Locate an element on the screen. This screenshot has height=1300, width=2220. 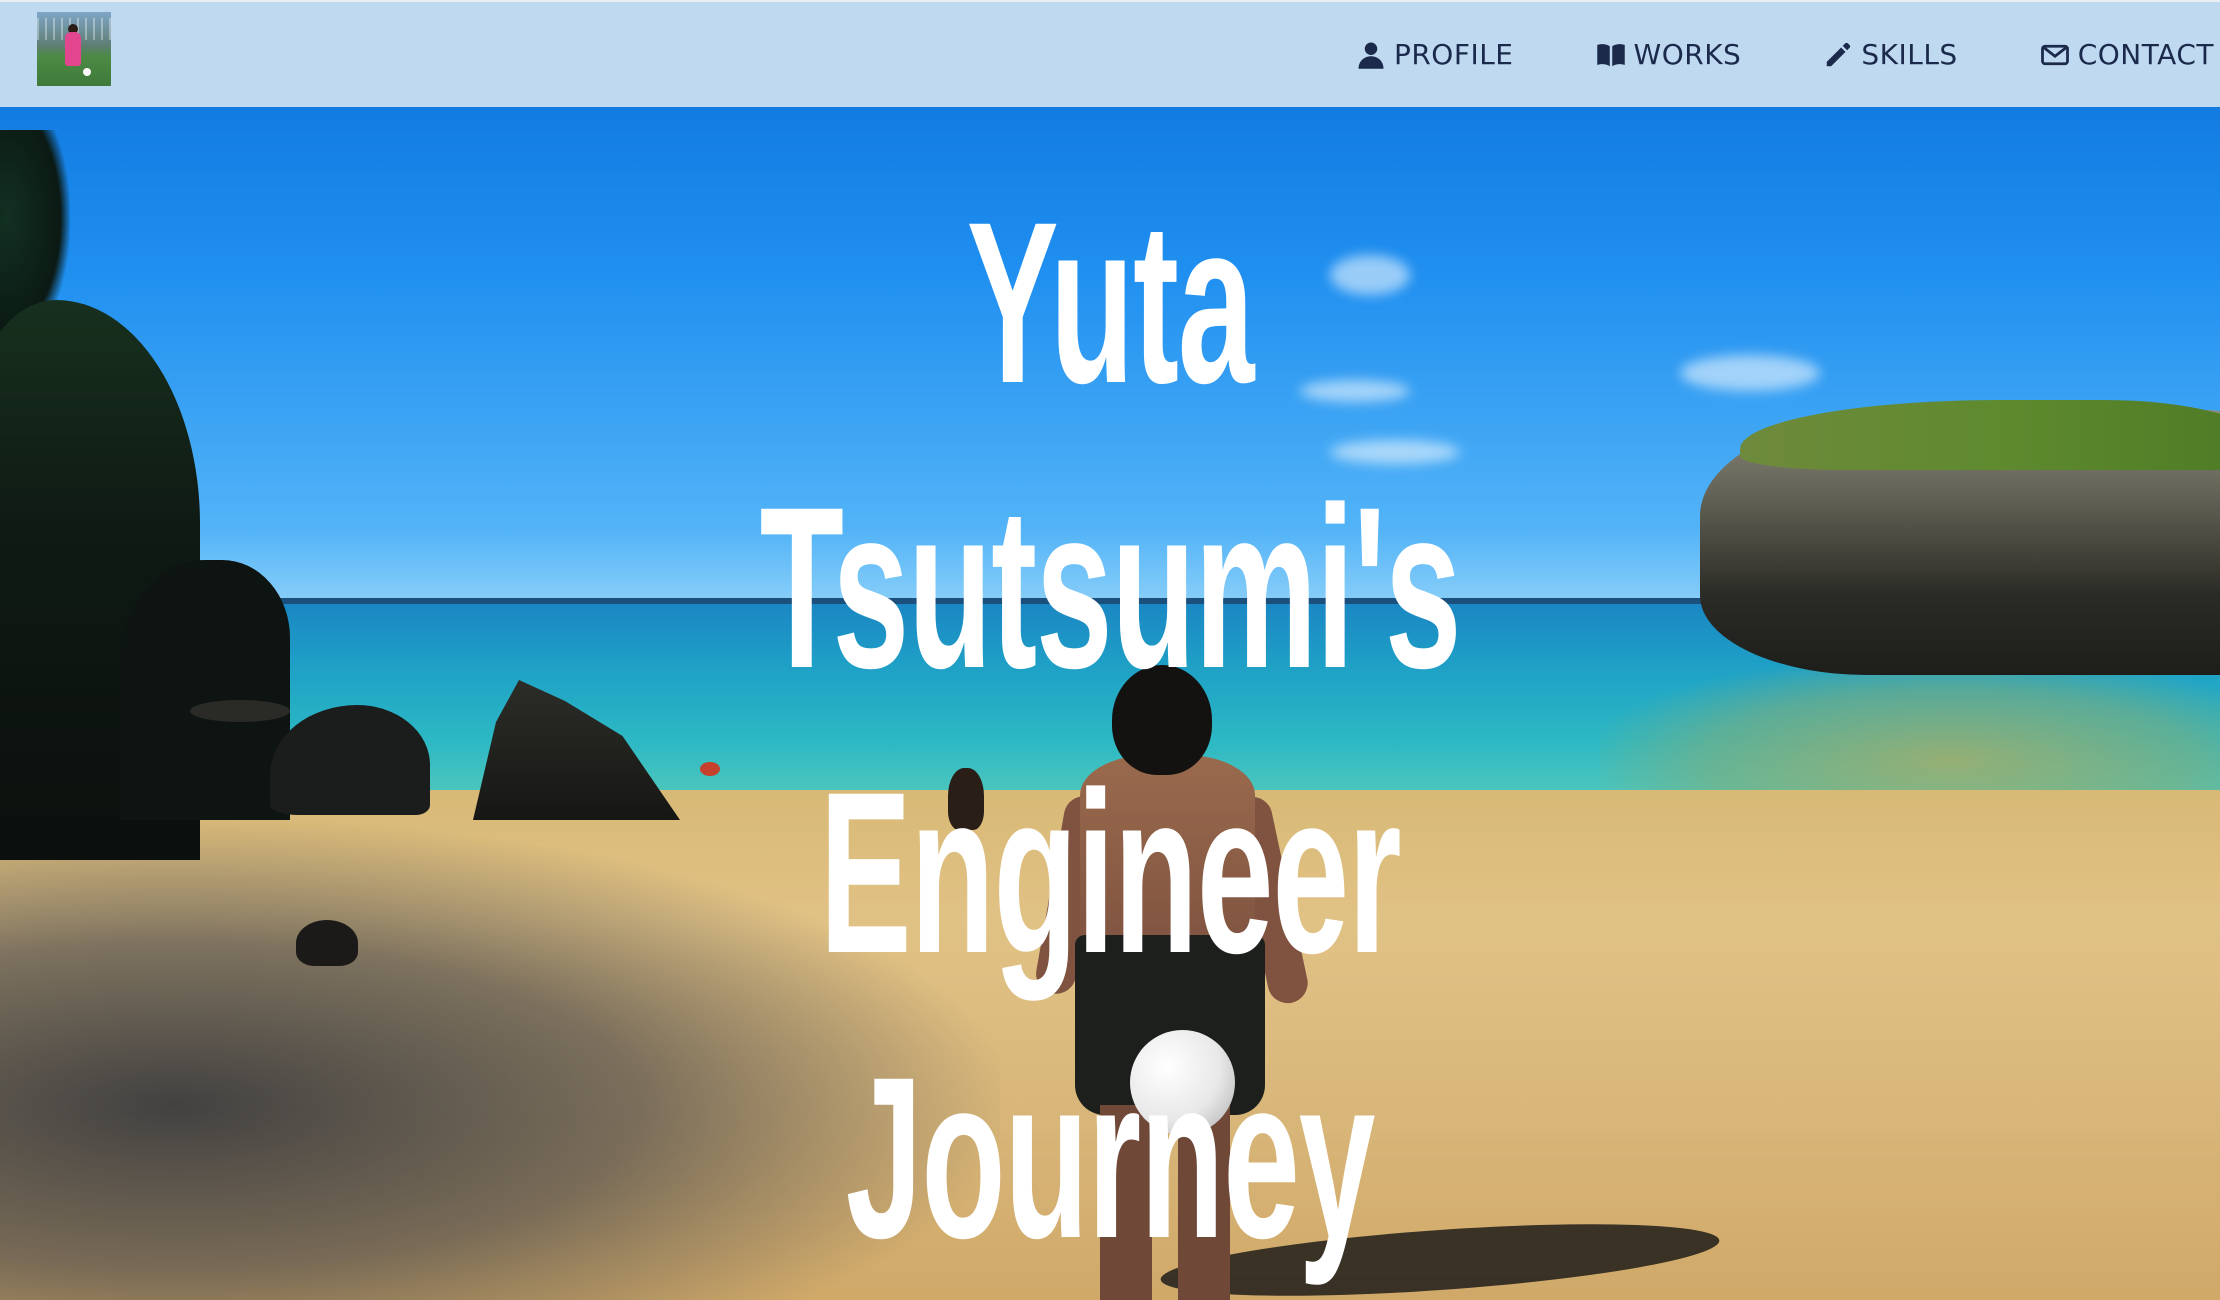
pencil-icon is located at coordinates (1838, 55).